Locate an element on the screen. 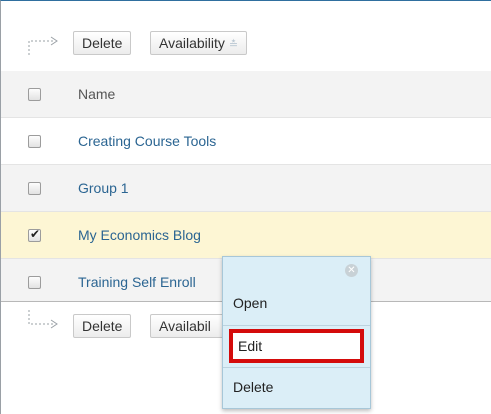  table-row-selected: ✔ My Economics Blog is located at coordinates (246, 235).